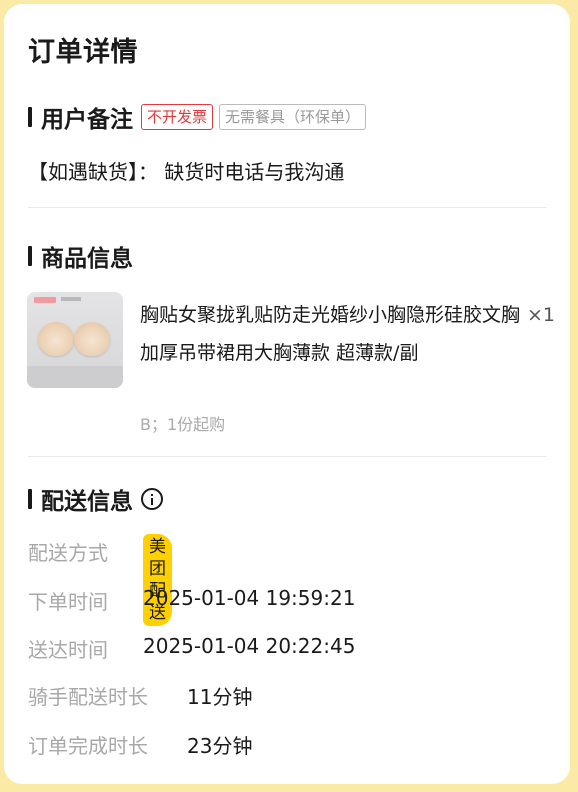  I want to click on arrival-time-value: 2025-01-04 20:22:45, so click(249, 646).